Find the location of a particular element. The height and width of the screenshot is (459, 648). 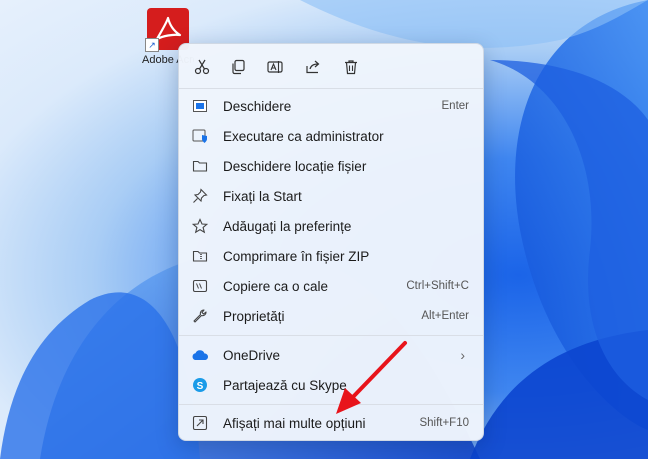

rename-button is located at coordinates (275, 67).